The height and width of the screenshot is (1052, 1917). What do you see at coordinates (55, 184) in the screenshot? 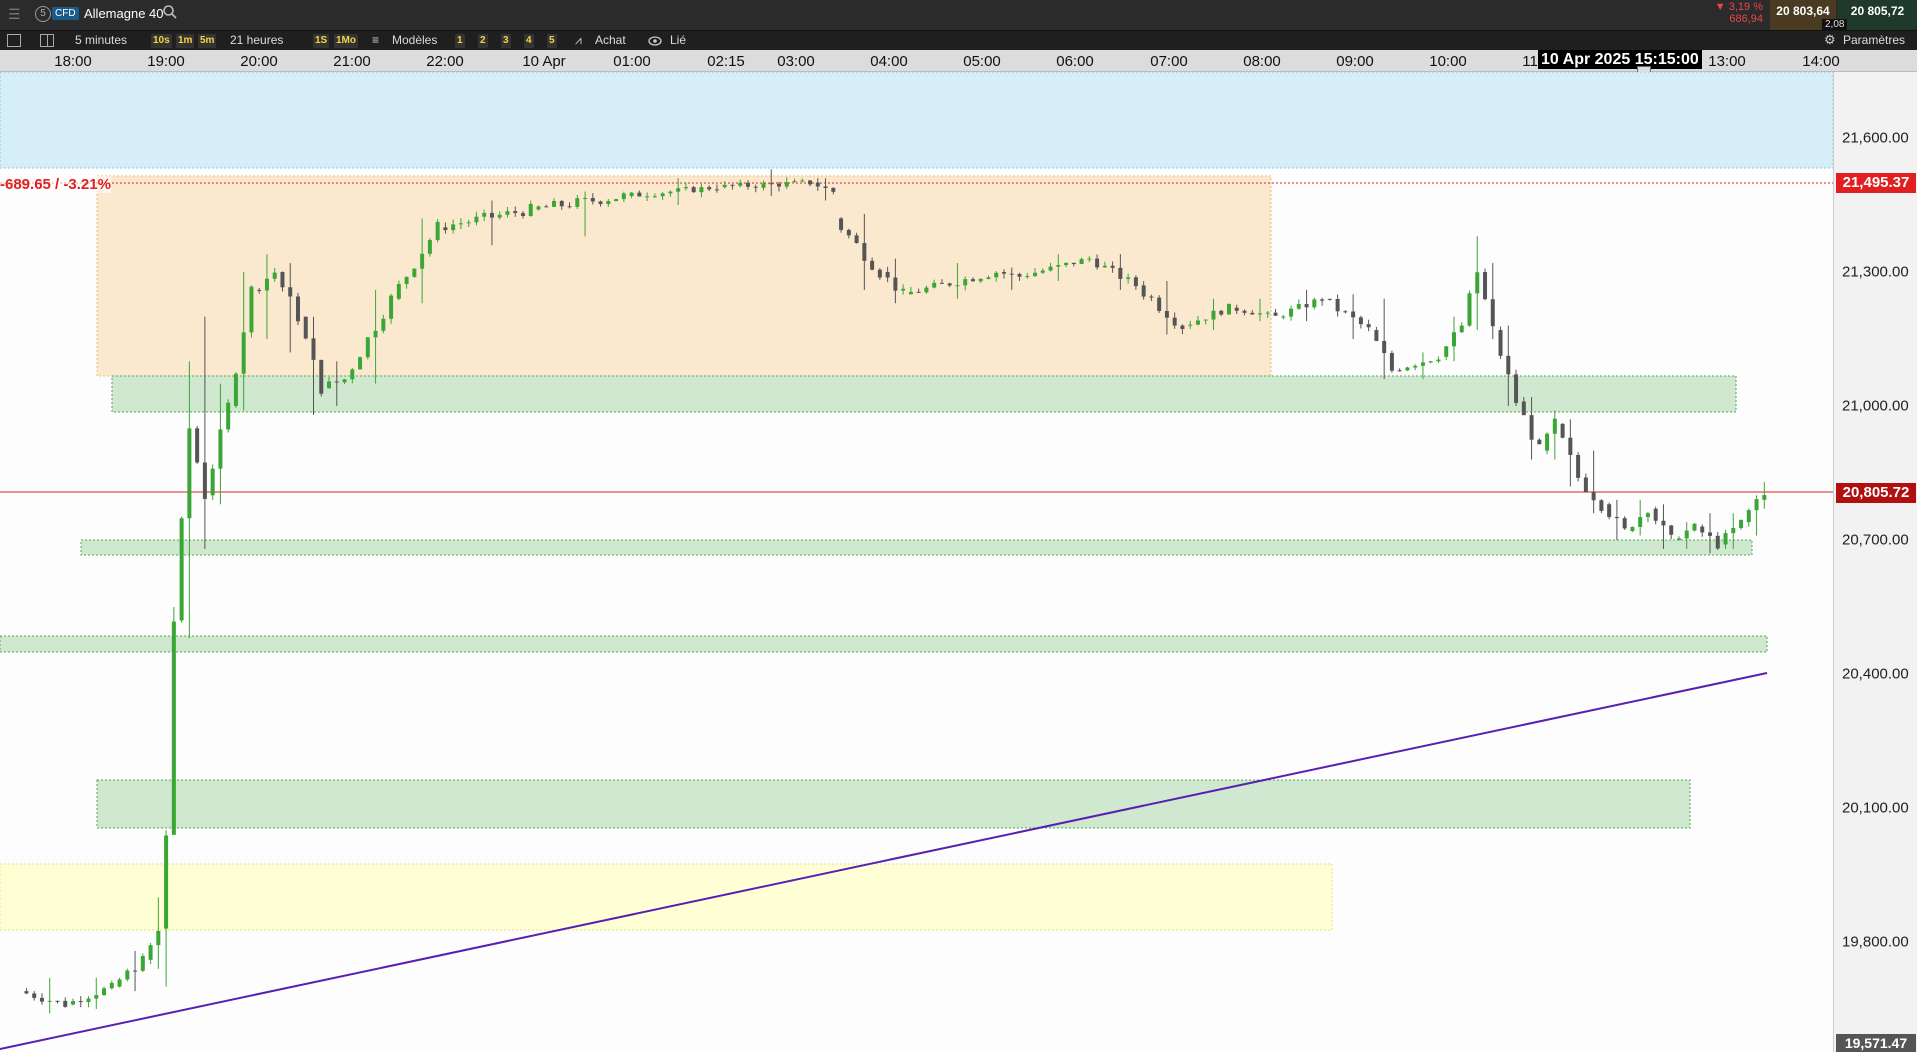
I see `change-annotation: -689.65 / -3.21%` at bounding box center [55, 184].